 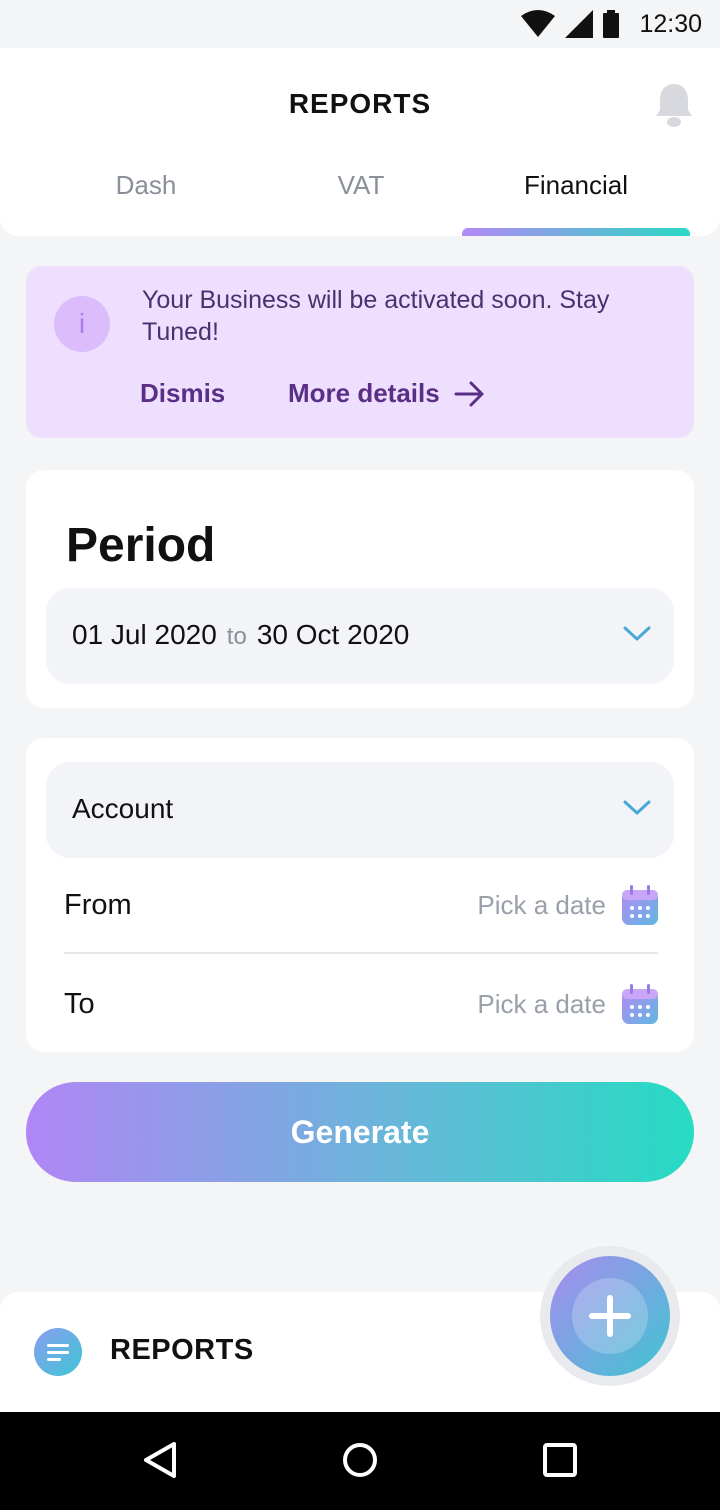 What do you see at coordinates (674, 105) in the screenshot?
I see `bell-icon` at bounding box center [674, 105].